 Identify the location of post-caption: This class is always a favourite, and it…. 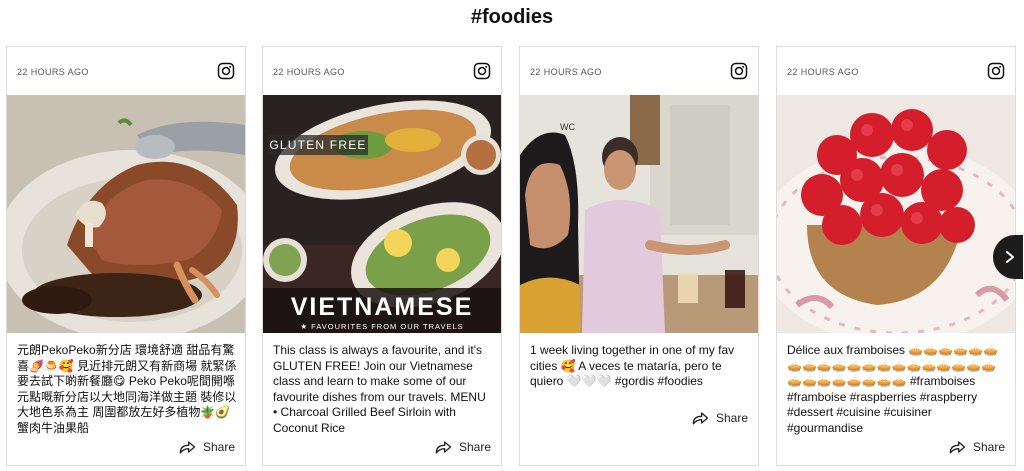
(379, 389).